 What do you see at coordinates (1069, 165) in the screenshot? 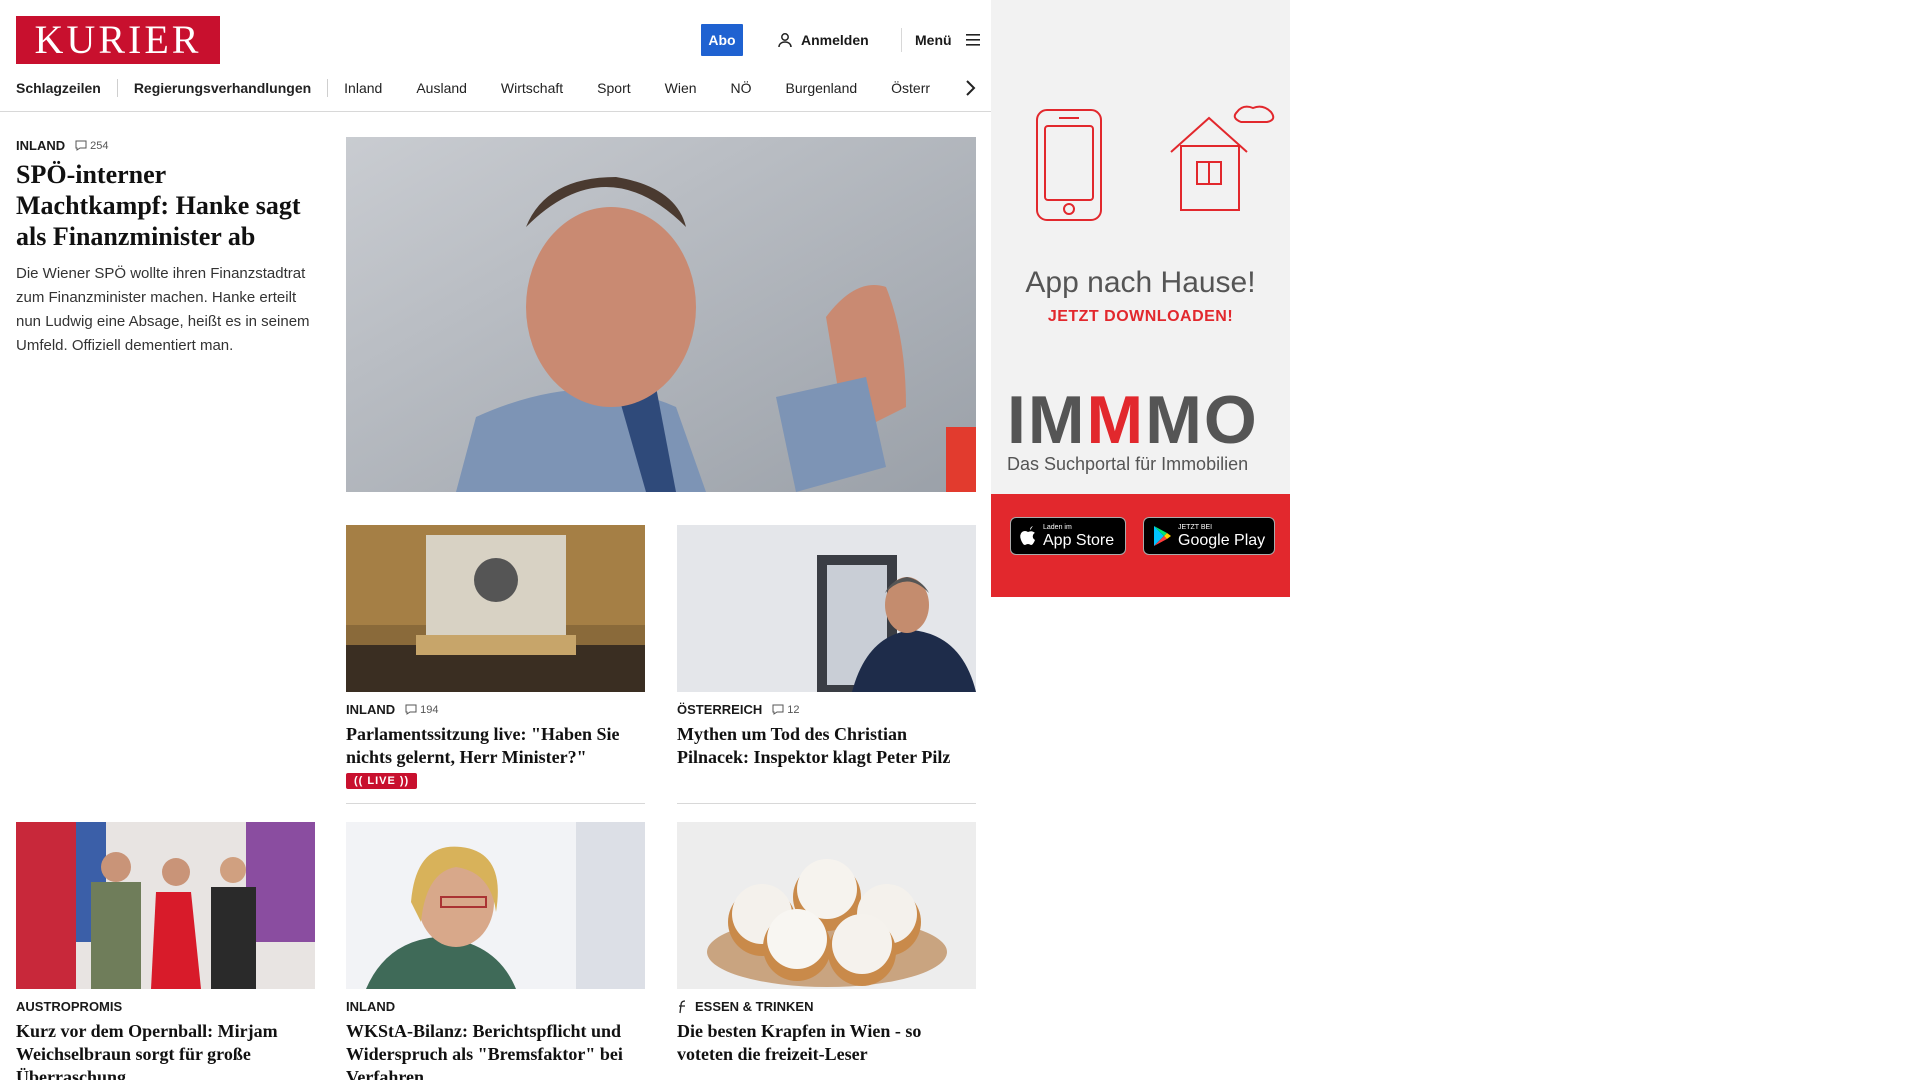
I see `phone-icon` at bounding box center [1069, 165].